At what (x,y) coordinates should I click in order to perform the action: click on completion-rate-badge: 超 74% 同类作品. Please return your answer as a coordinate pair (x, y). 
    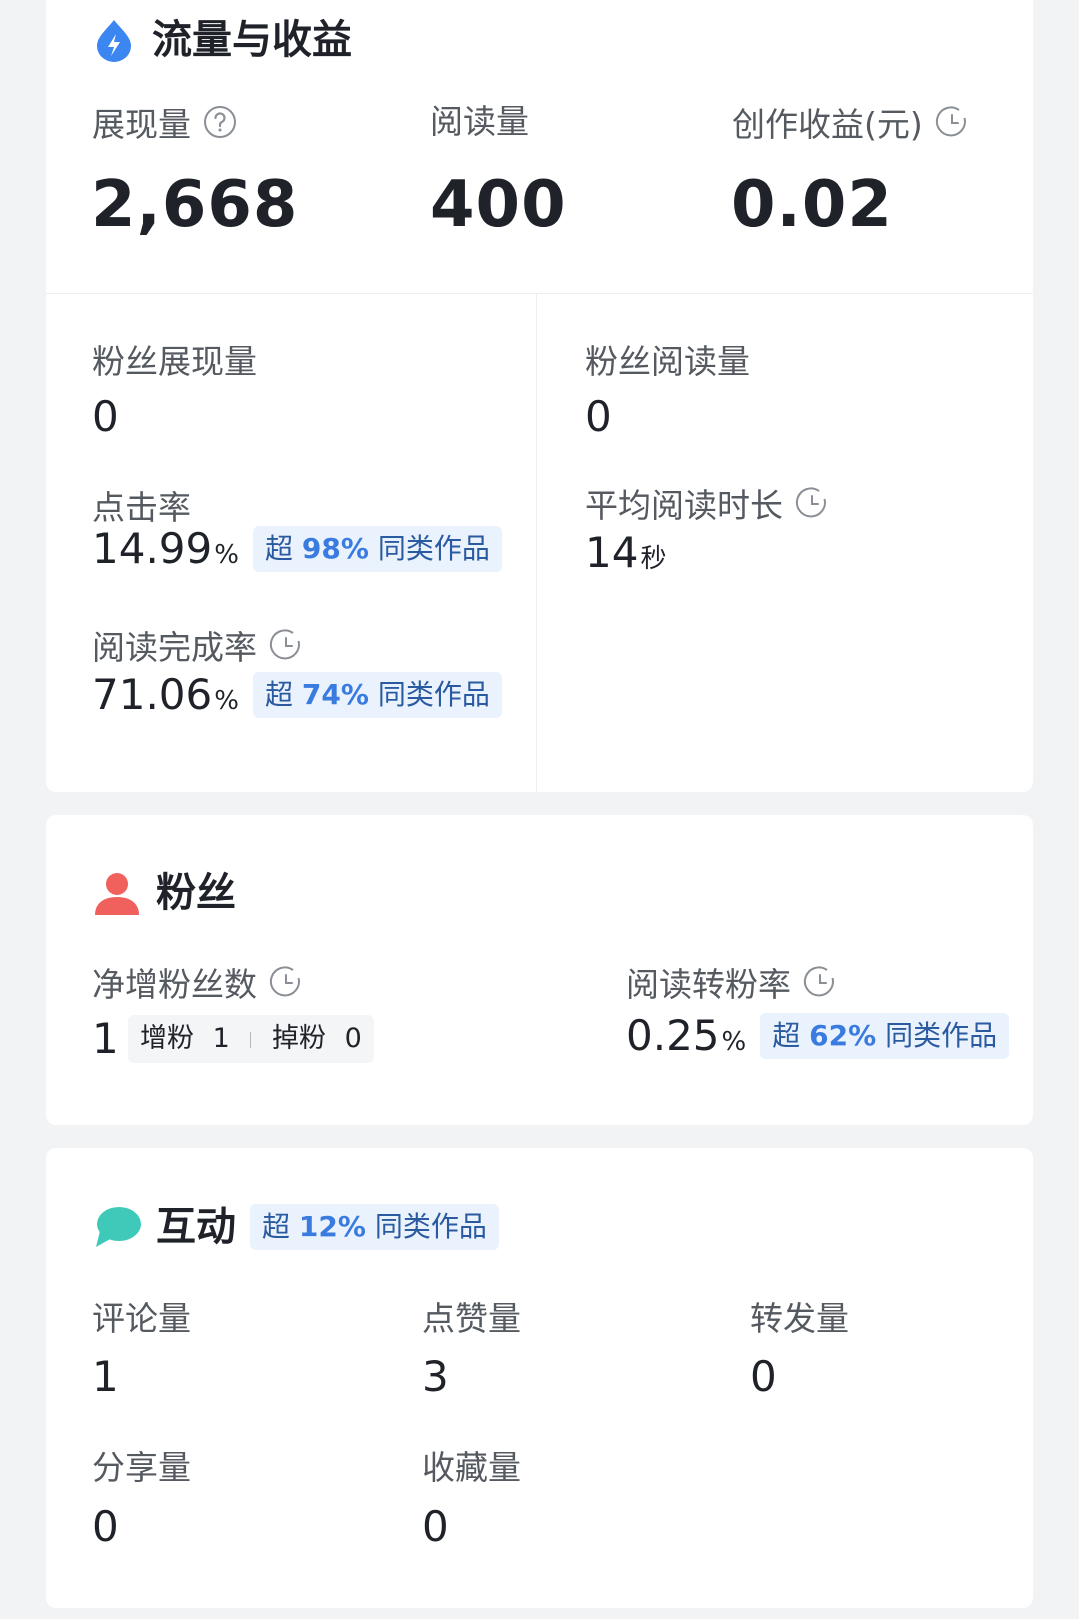
    Looking at the image, I should click on (377, 695).